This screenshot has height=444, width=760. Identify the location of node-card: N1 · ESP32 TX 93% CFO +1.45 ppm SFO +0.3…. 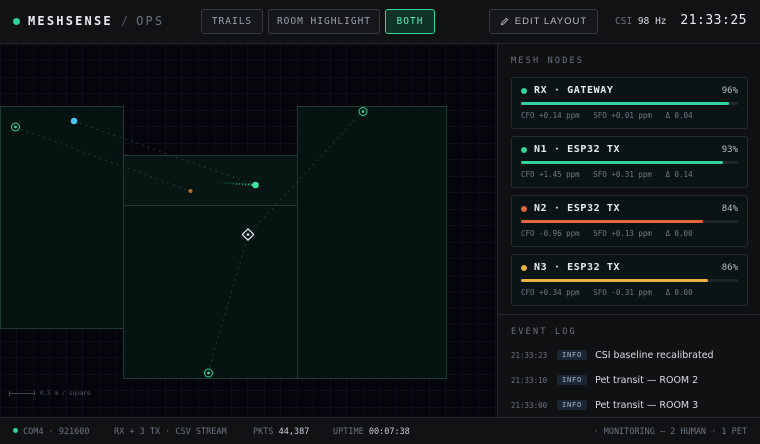
(629, 162).